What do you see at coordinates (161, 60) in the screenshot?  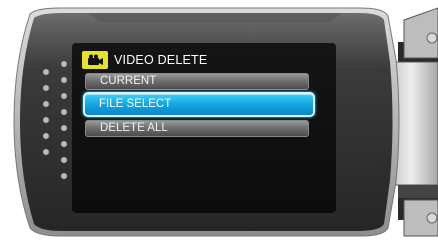 I see `menu-title: VIDEO DELETE` at bounding box center [161, 60].